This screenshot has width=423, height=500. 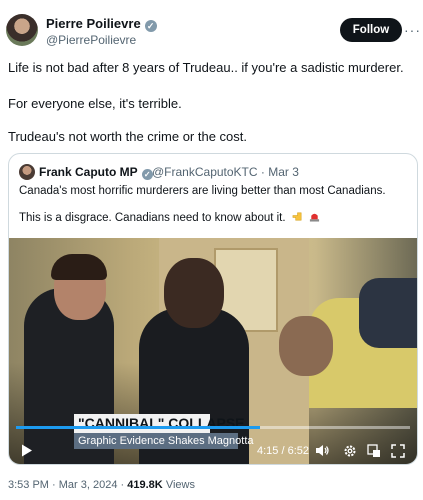 What do you see at coordinates (150, 26) in the screenshot?
I see `verified-badge-icon: ✓` at bounding box center [150, 26].